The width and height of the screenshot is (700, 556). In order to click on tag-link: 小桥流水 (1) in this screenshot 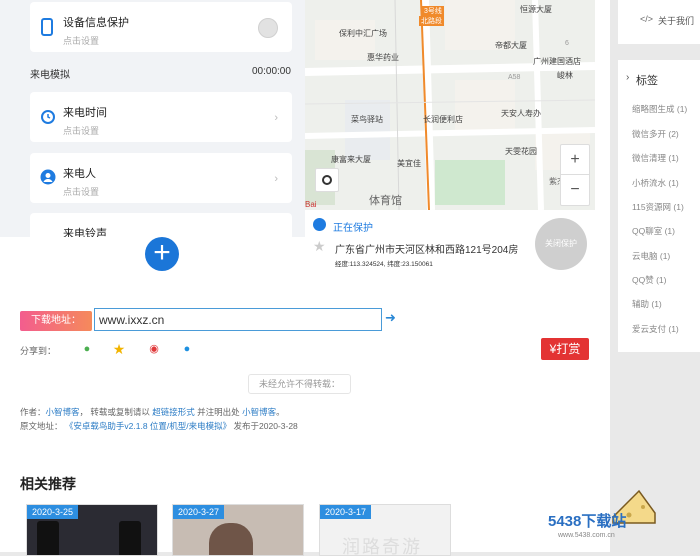, I will do `click(655, 183)`.